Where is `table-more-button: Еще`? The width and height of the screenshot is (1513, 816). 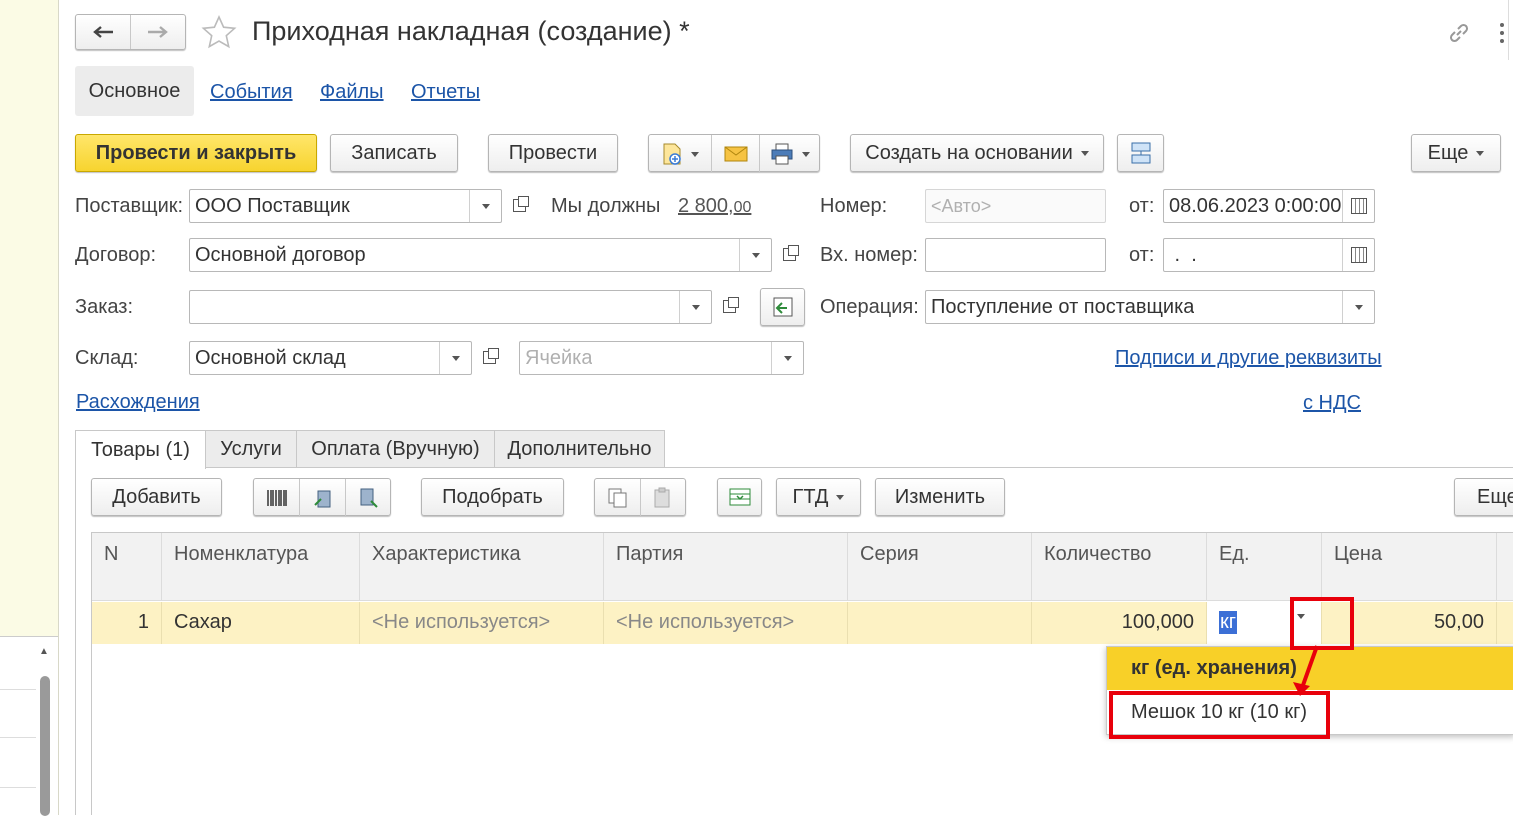 table-more-button: Еще is located at coordinates (1483, 497).